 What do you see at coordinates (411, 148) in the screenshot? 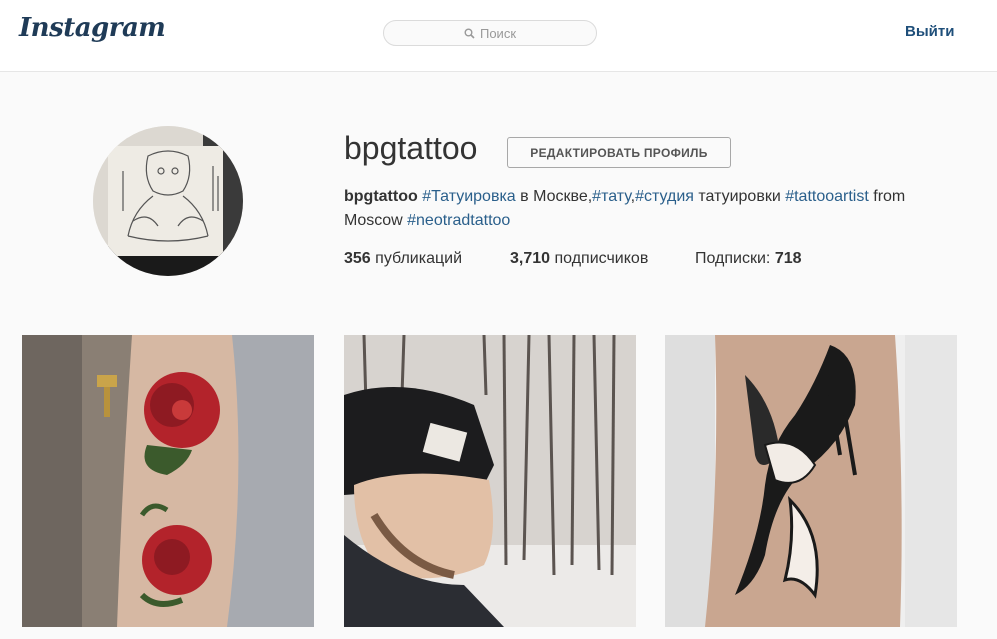
I see `profile-username: bpgtattoo` at bounding box center [411, 148].